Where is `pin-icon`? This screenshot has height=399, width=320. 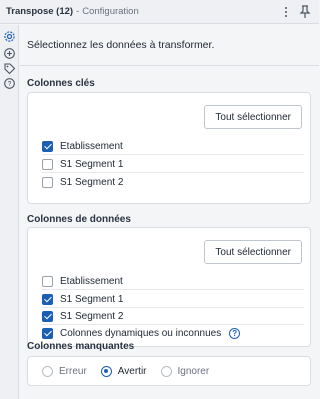
pin-icon is located at coordinates (305, 12).